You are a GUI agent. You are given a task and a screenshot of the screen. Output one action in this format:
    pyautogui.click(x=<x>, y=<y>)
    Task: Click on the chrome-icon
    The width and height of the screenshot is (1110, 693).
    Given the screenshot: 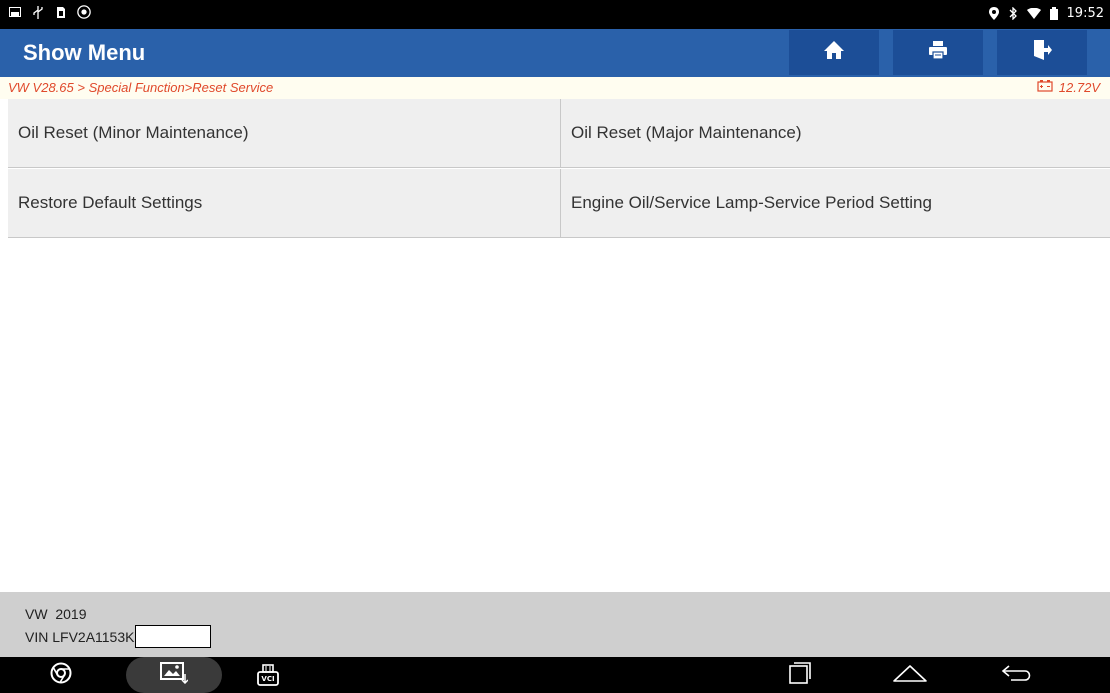 What is the action you would take?
    pyautogui.click(x=61, y=675)
    